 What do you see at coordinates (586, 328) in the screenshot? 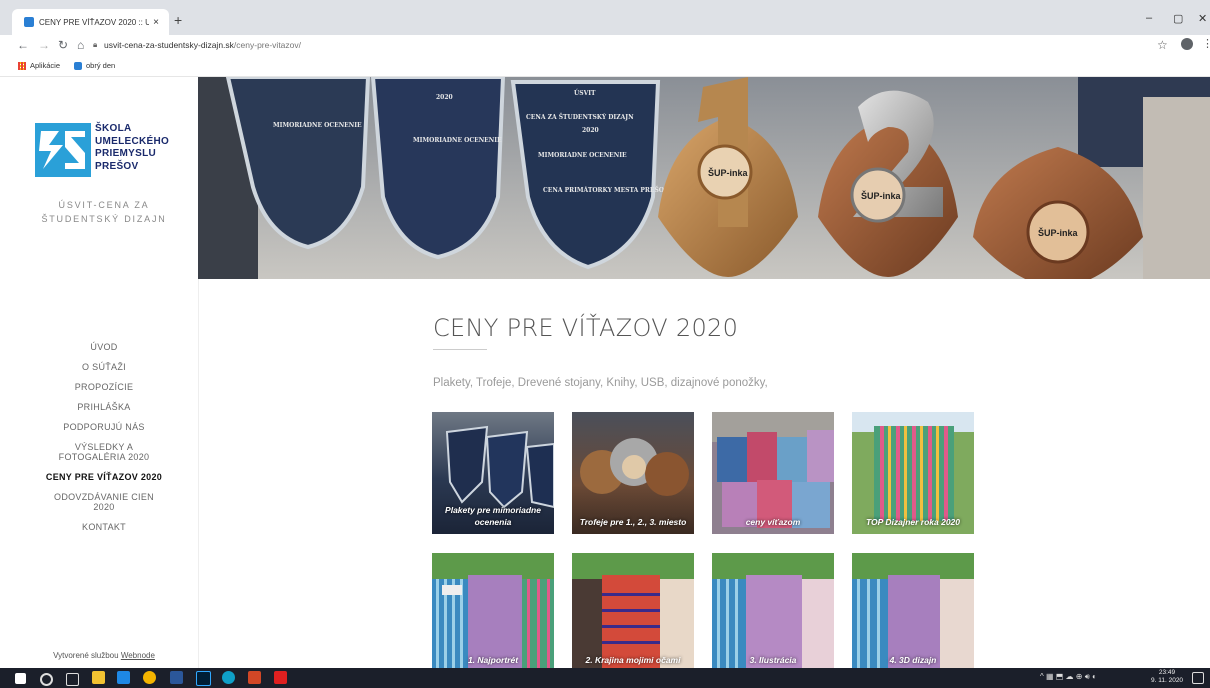
I see `page-title: CENY PRE VÍŤAZOV 2020` at bounding box center [586, 328].